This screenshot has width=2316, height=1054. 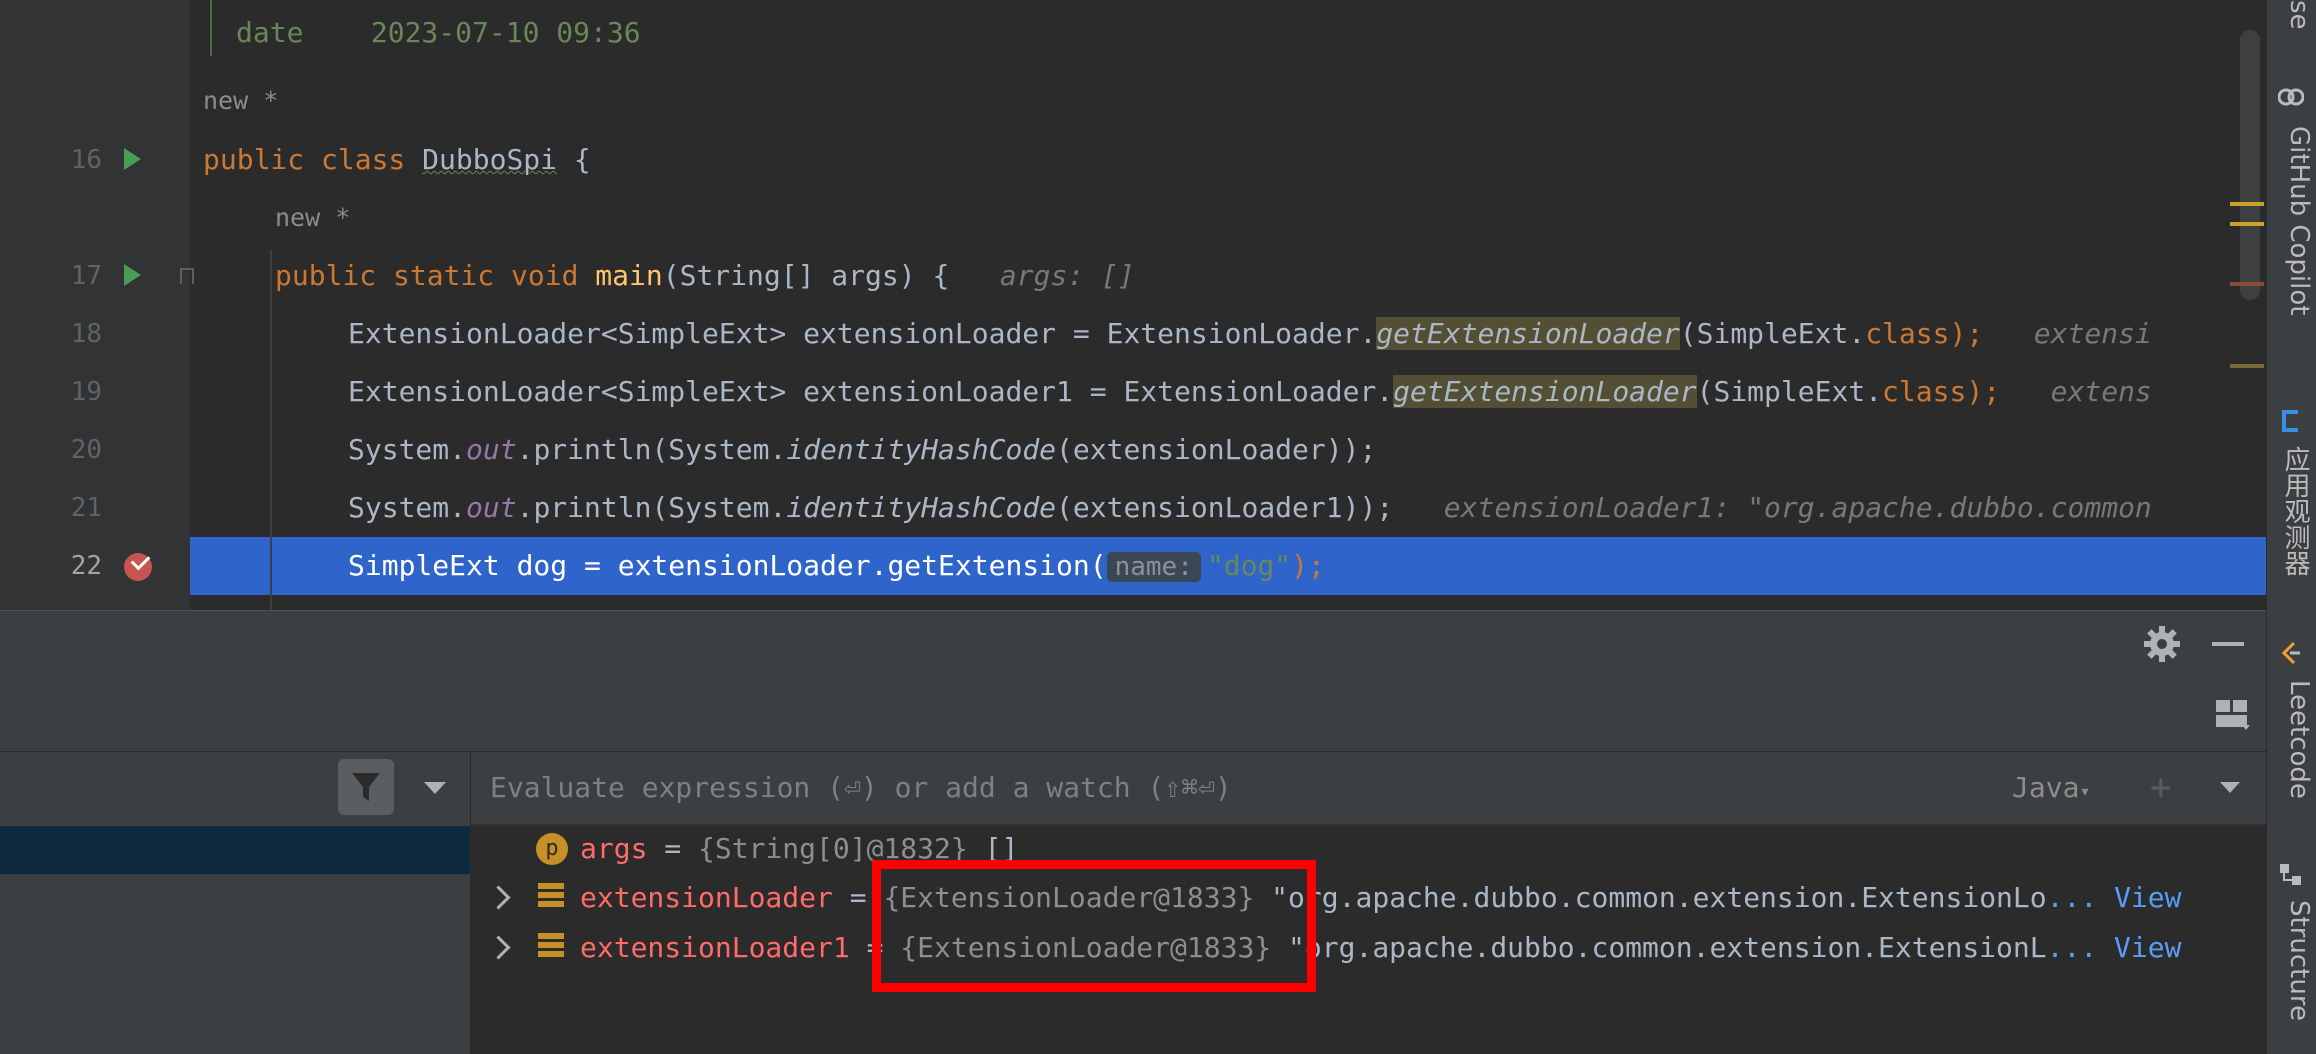 I want to click on debug-subtoolbar, so click(x=1133, y=715).